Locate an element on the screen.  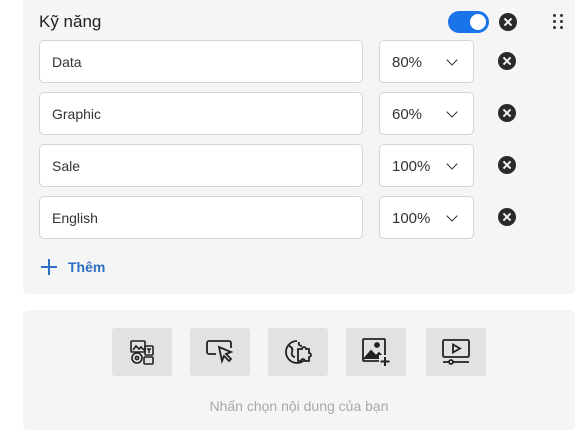
skill-row: 60% is located at coordinates (289, 114).